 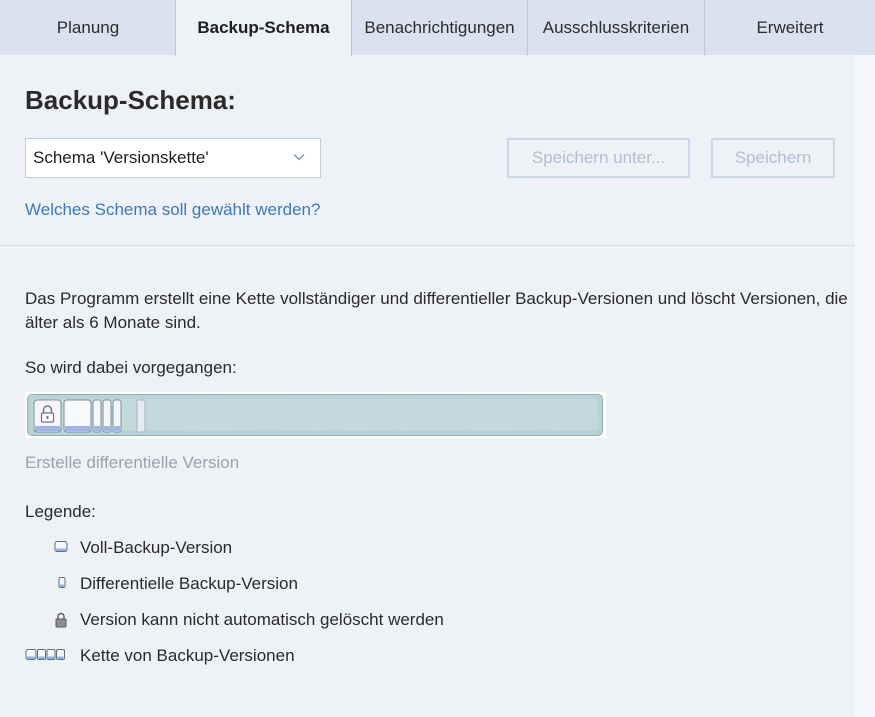 What do you see at coordinates (121, 157) in the screenshot?
I see `scheme-select-value: Schema 'Versionskette'` at bounding box center [121, 157].